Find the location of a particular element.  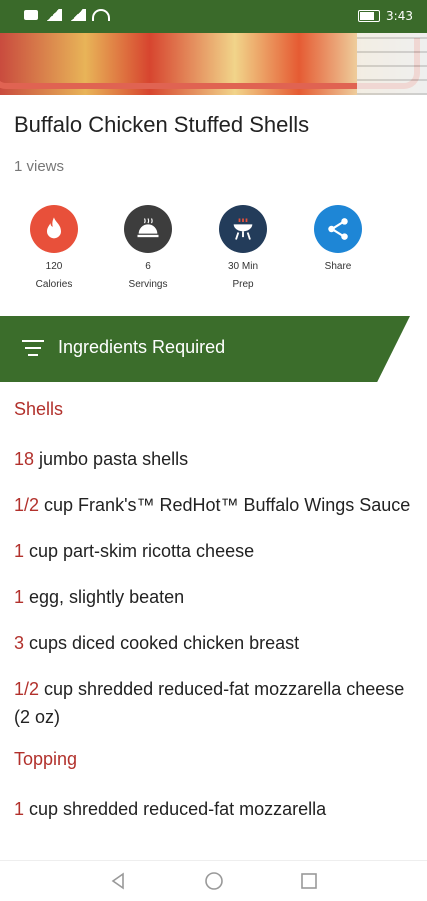

ingredient-quantity: 3 is located at coordinates (19, 643).